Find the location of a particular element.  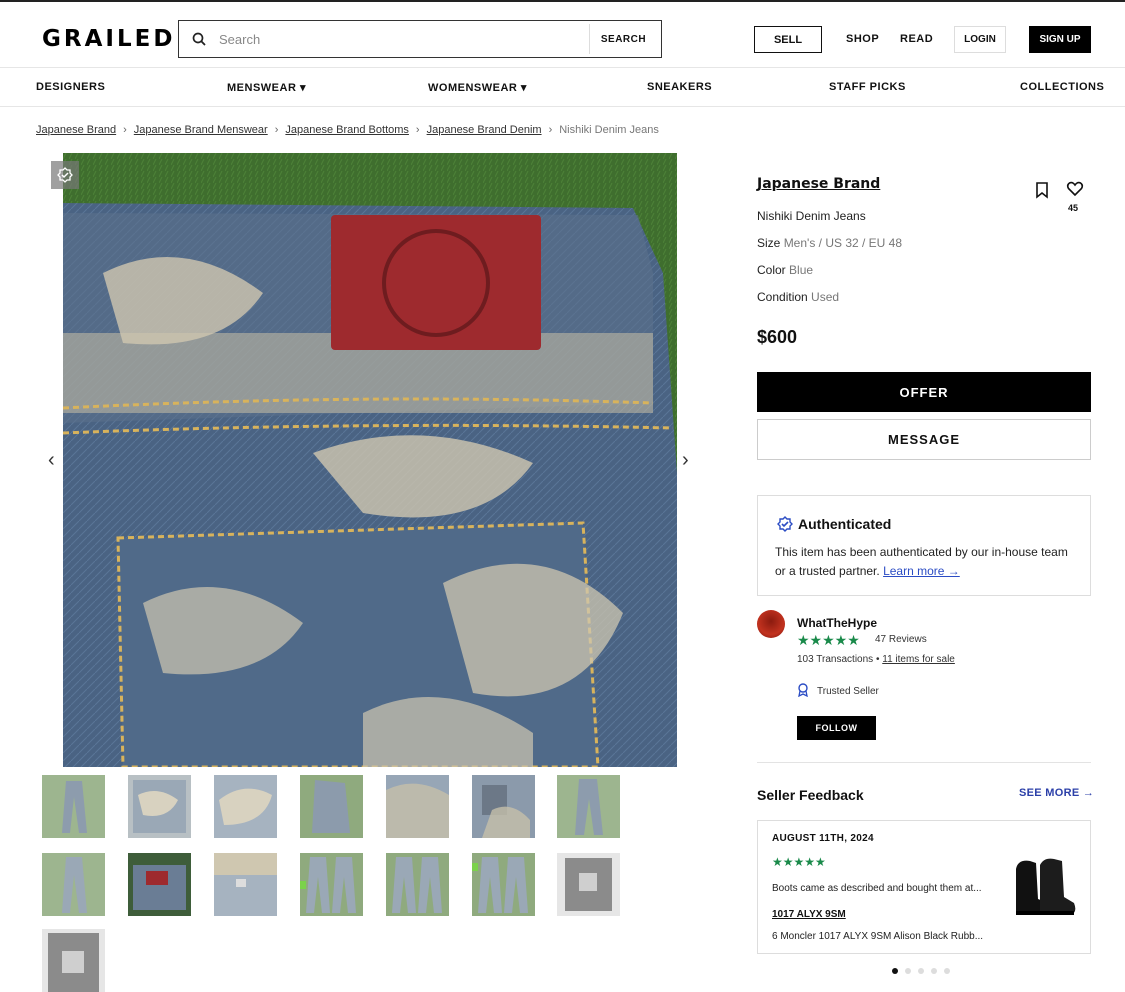

follow-button: FOLLOW is located at coordinates (836, 728).